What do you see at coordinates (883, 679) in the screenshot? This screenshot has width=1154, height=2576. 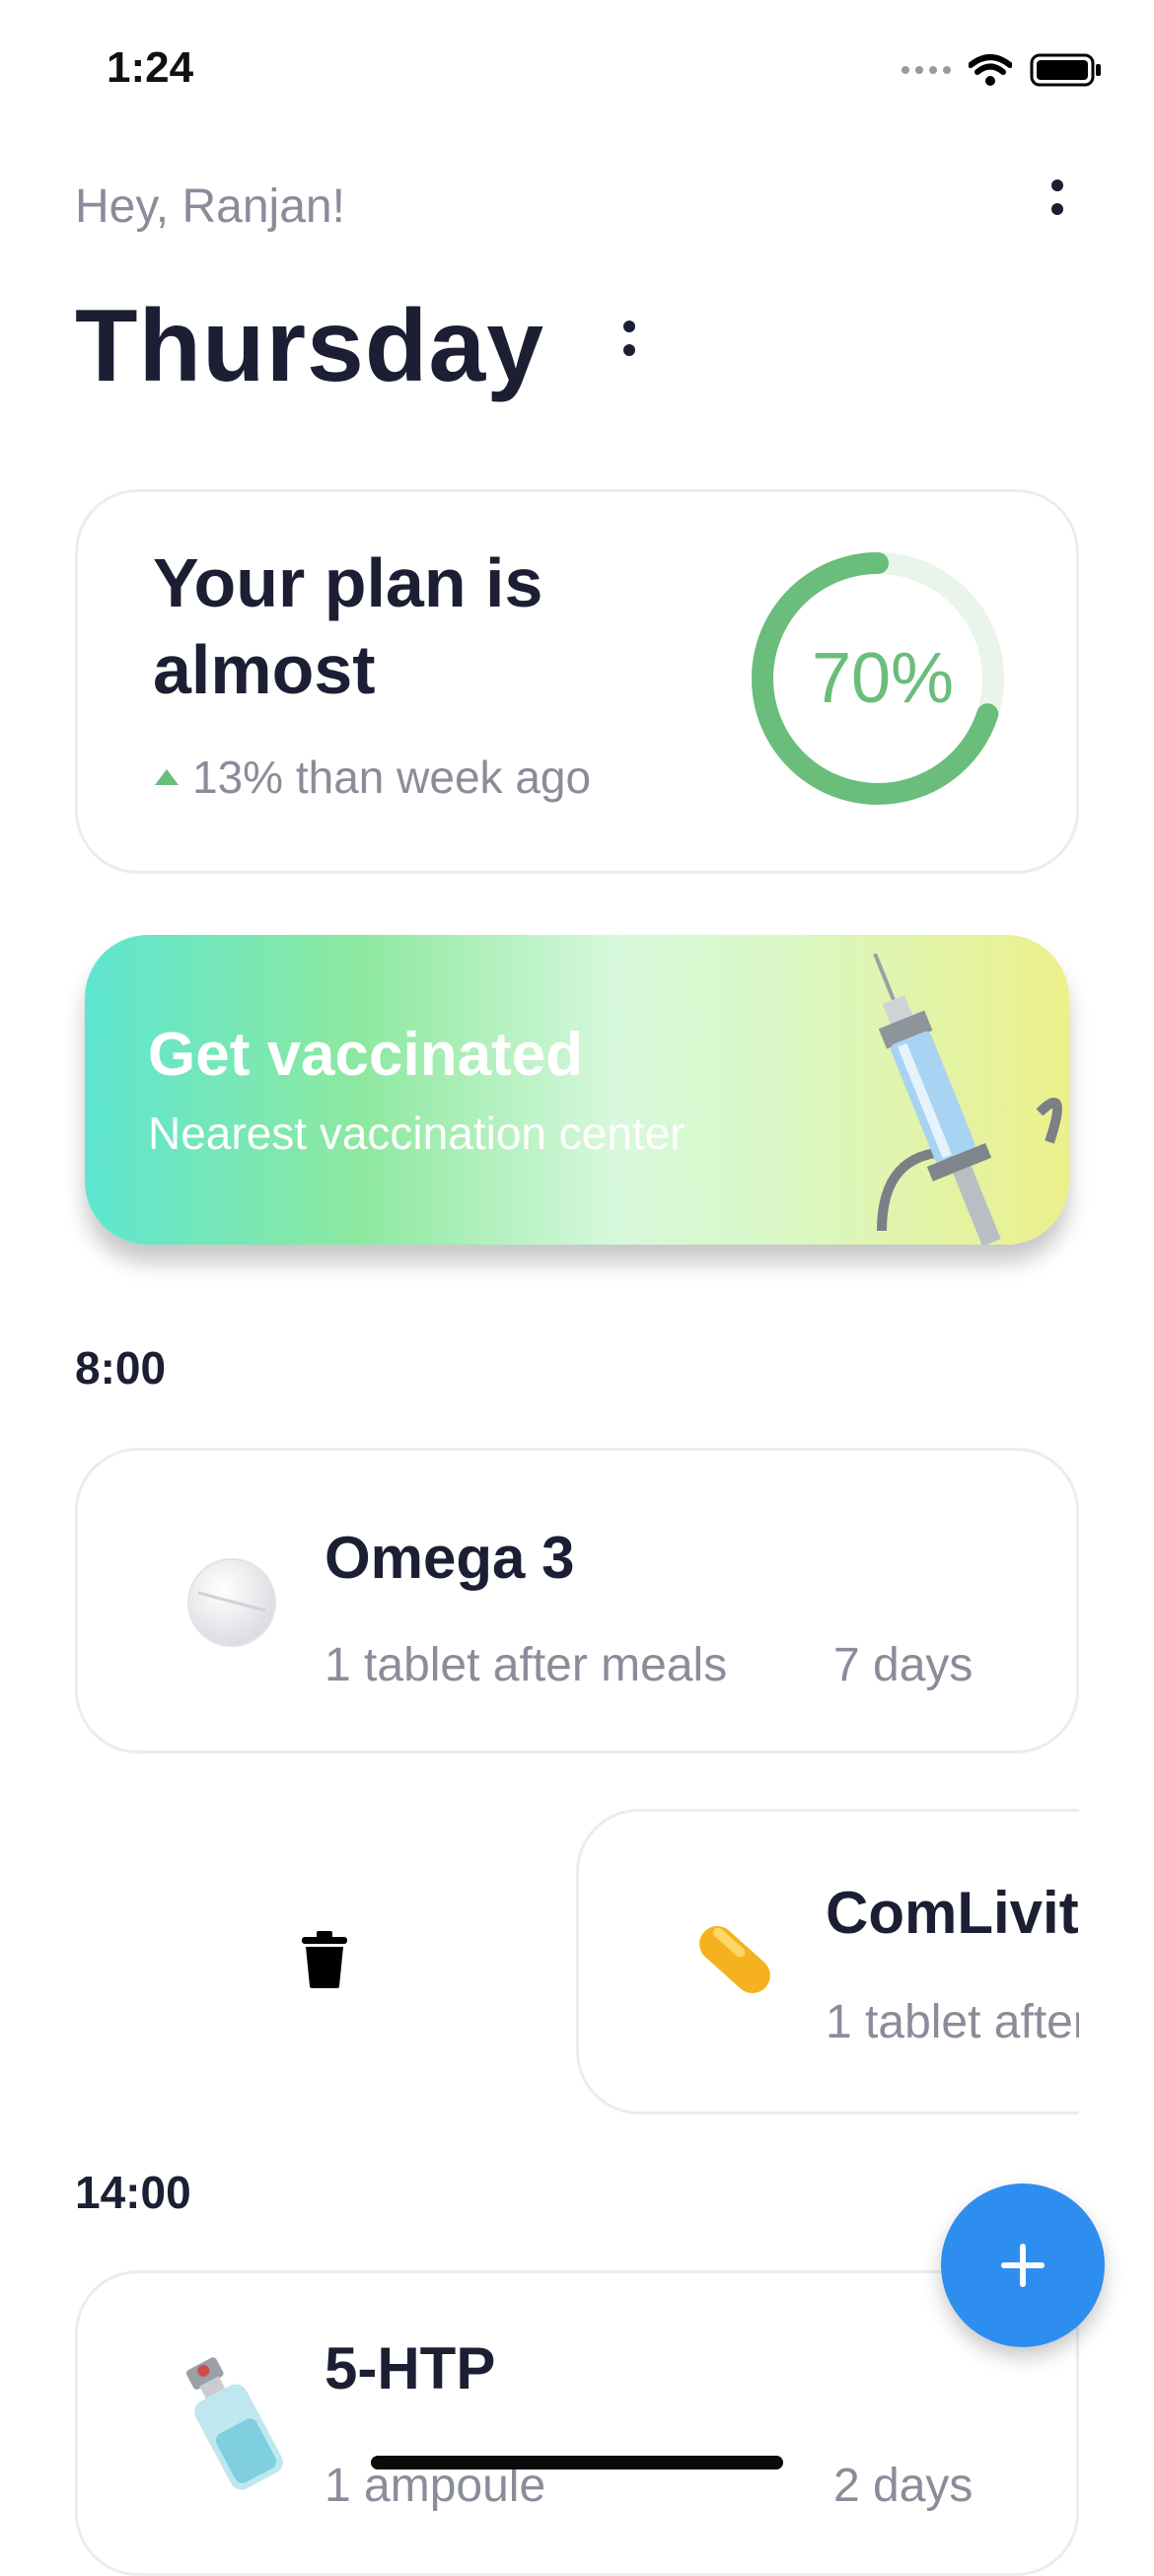 I see `progress-percentage: 70%` at bounding box center [883, 679].